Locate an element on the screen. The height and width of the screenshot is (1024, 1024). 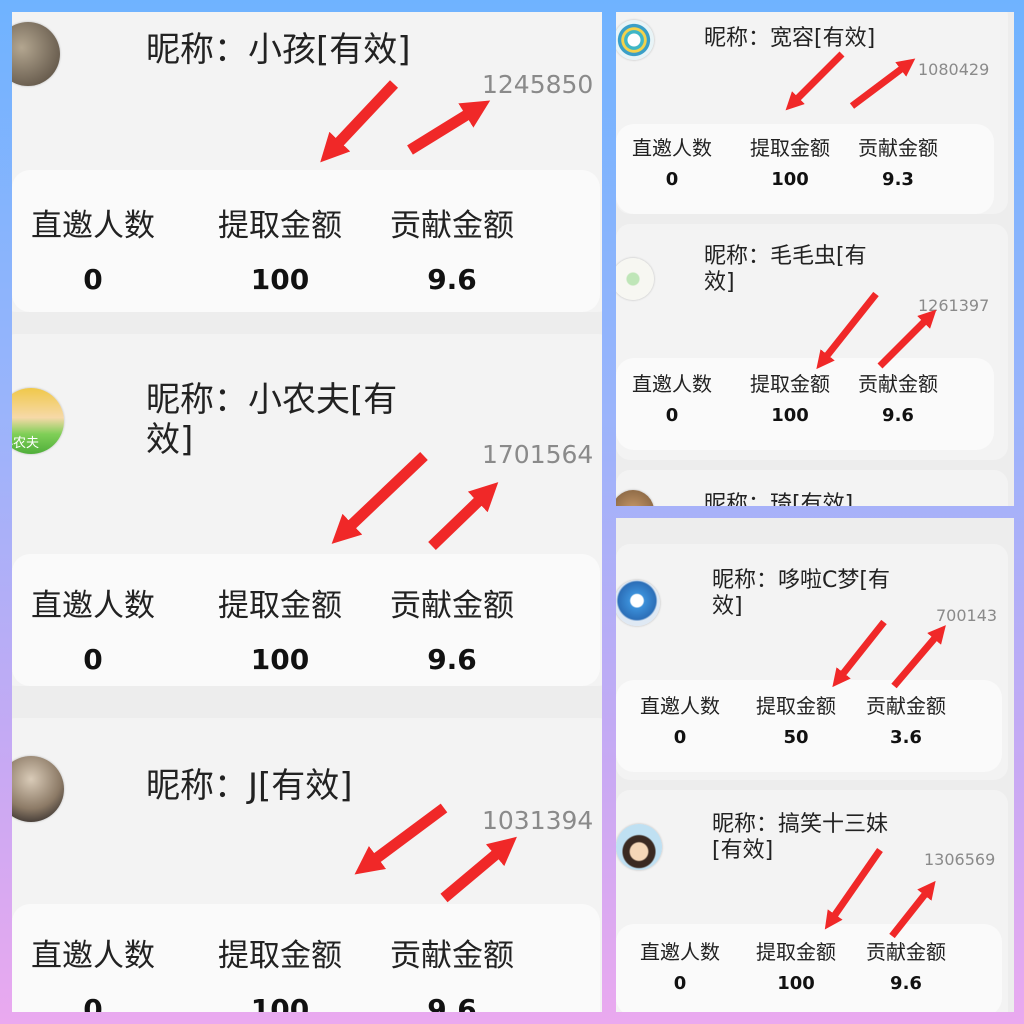
stat-contribution: 贡献金额 3.6 is located at coordinates (906, 719).